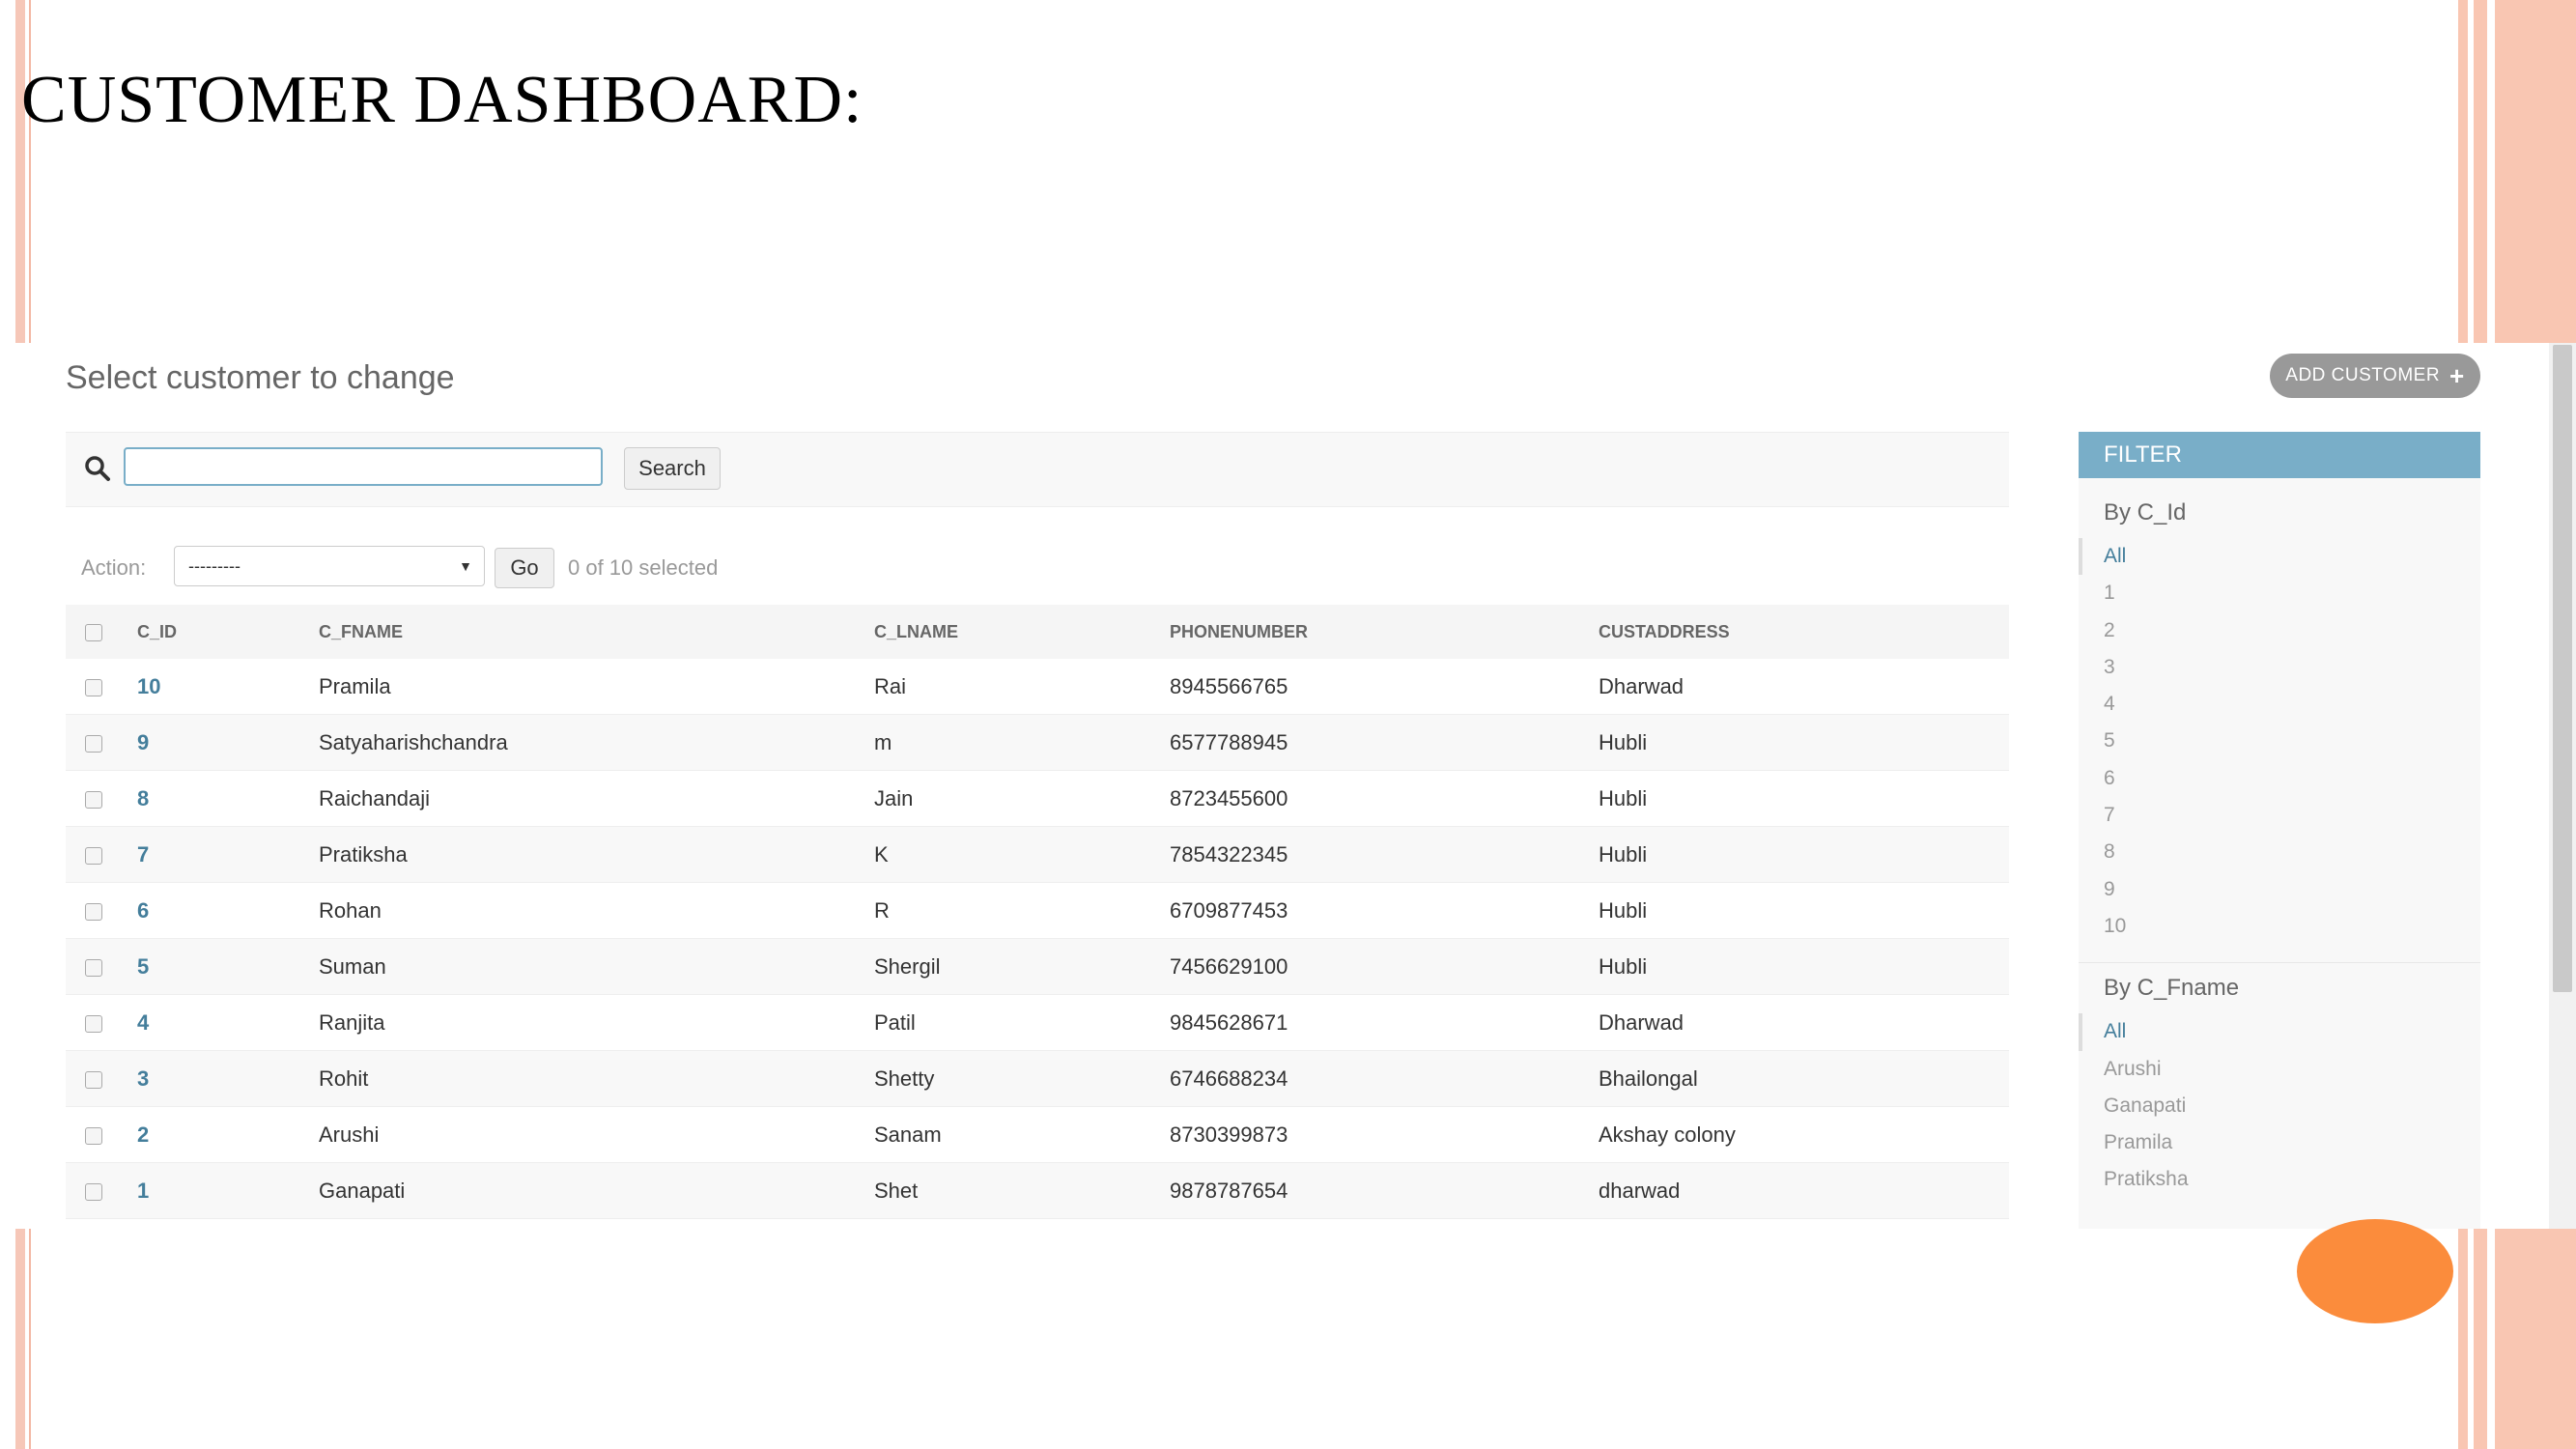 Image resolution: width=2576 pixels, height=1449 pixels. I want to click on customer-id-link: 6, so click(143, 910).